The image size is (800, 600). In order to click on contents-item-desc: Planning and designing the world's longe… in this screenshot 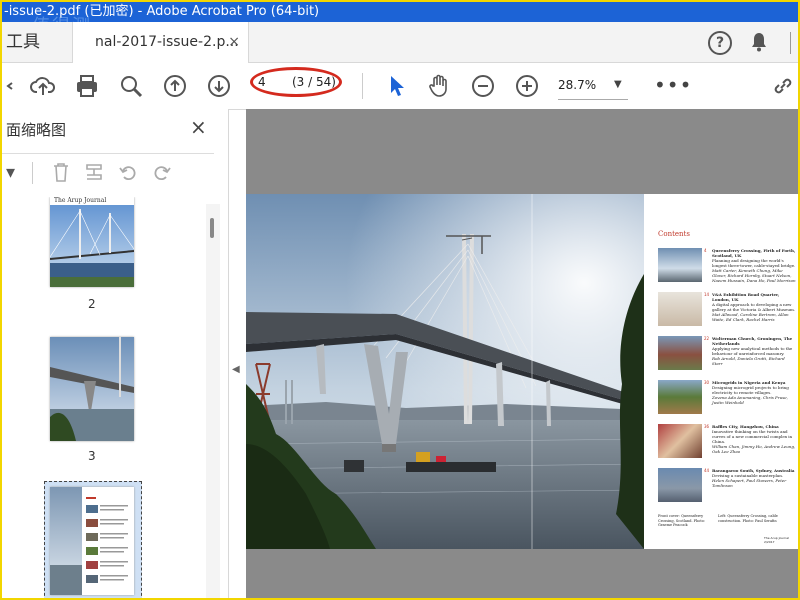, I will do `click(754, 263)`.